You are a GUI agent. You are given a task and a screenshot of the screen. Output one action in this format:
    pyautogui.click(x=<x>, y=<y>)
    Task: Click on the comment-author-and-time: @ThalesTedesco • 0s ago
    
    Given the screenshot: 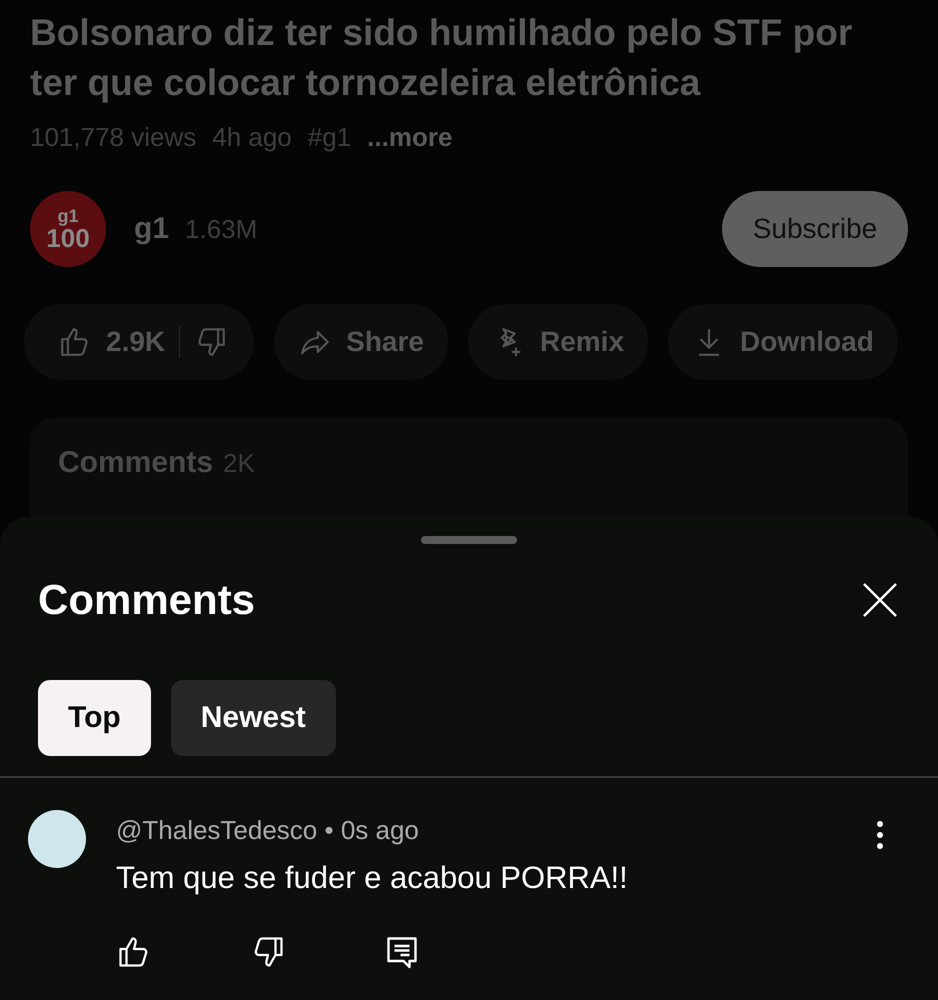 What is the action you would take?
    pyautogui.click(x=267, y=830)
    